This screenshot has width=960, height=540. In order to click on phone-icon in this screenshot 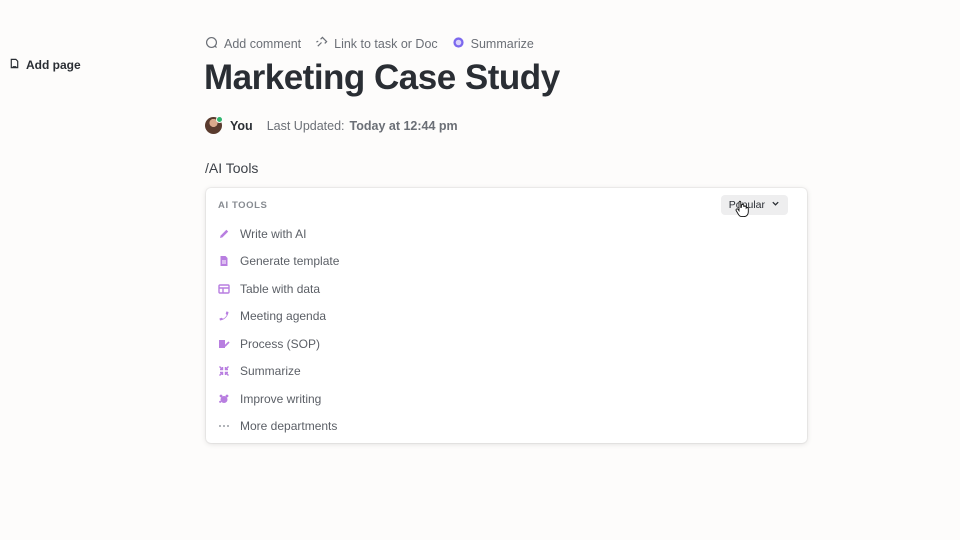, I will do `click(224, 316)`.